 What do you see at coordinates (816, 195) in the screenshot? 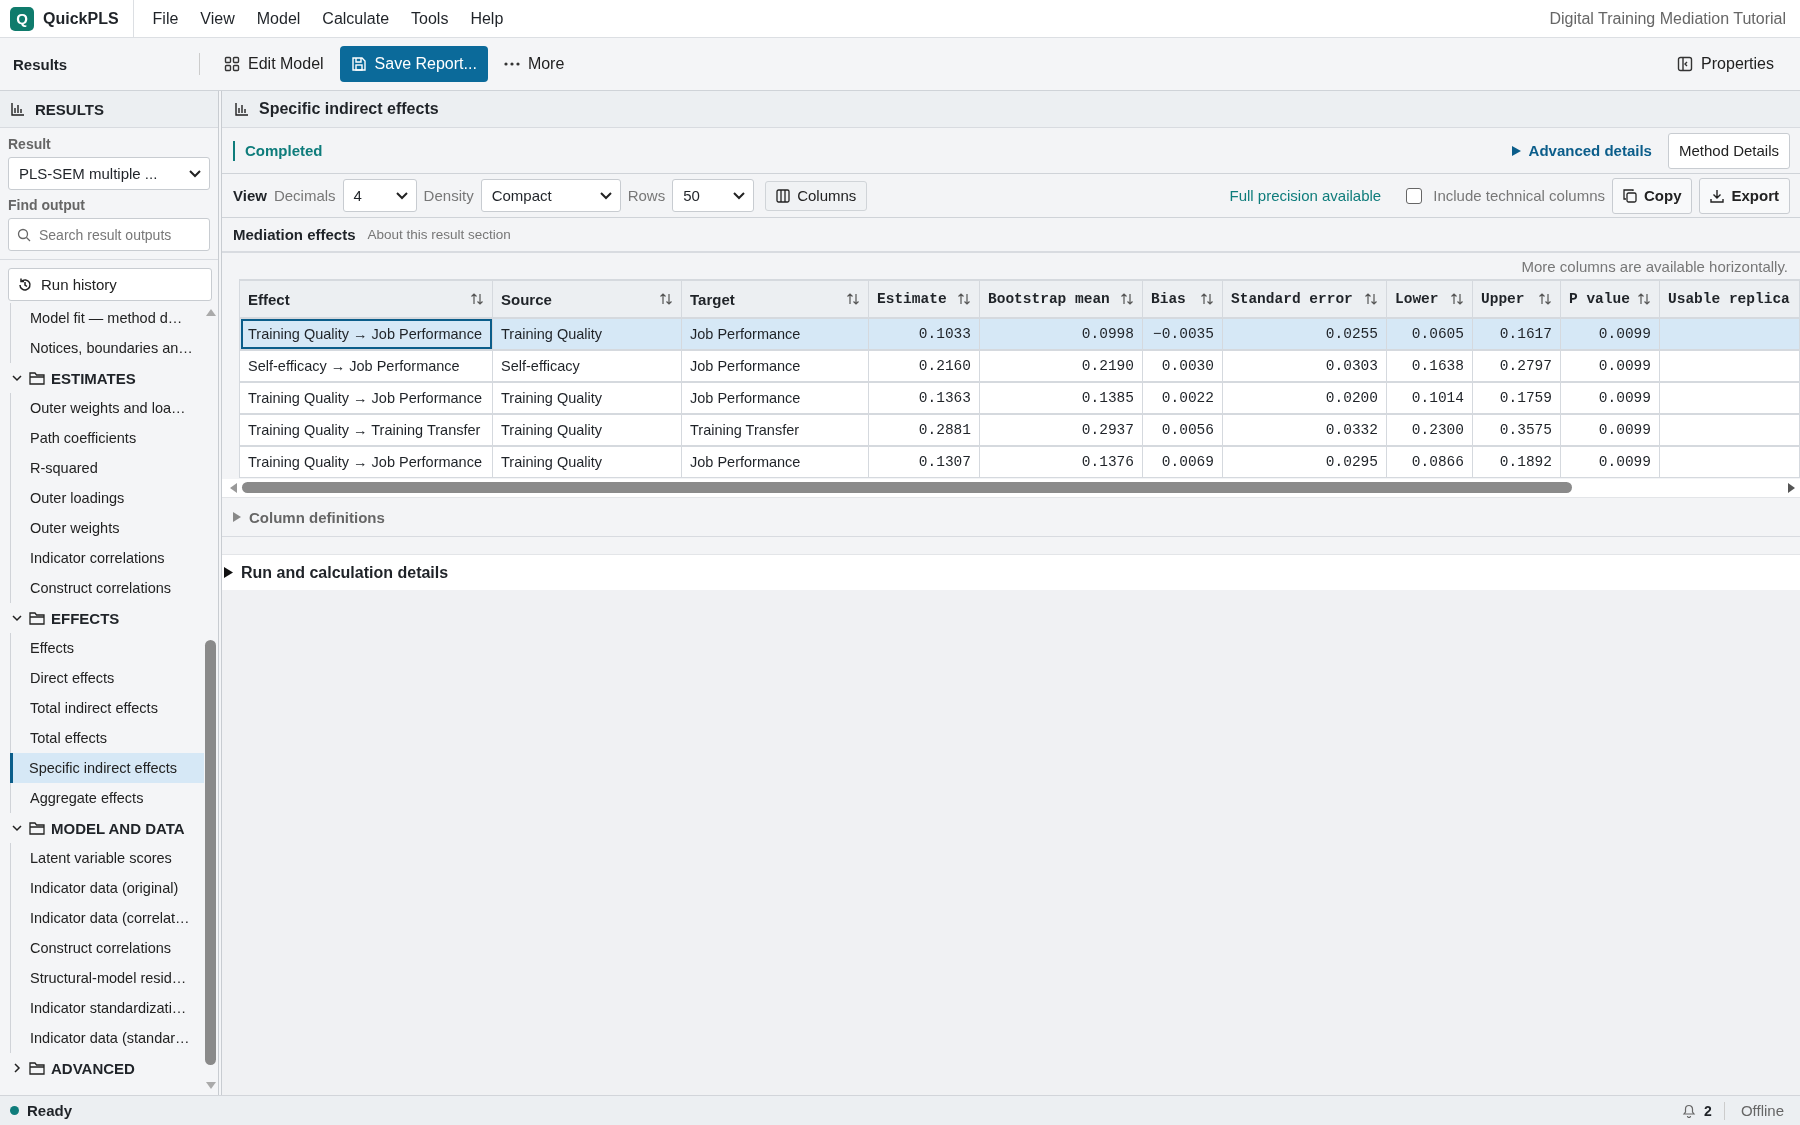
I see `columns-button: Columns` at bounding box center [816, 195].